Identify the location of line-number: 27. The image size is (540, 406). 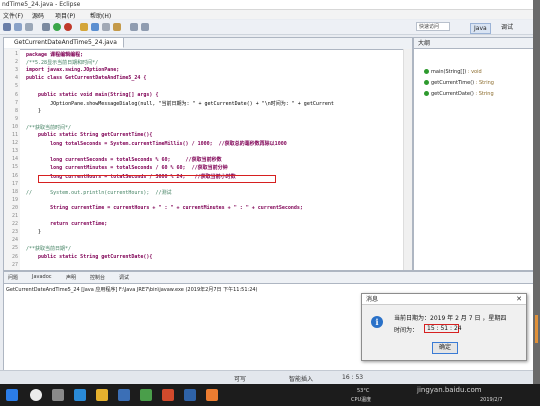
(14, 264).